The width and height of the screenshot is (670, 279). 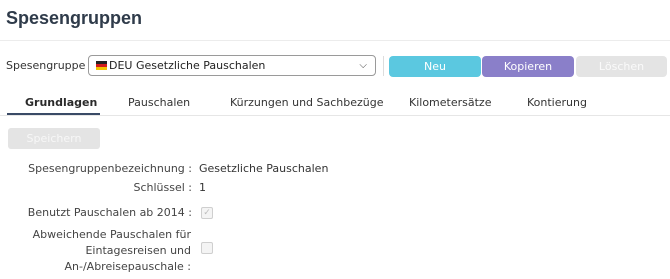 I want to click on expense-group-select: DEU Gesetzliche Pauschalen ⌵, so click(x=232, y=65).